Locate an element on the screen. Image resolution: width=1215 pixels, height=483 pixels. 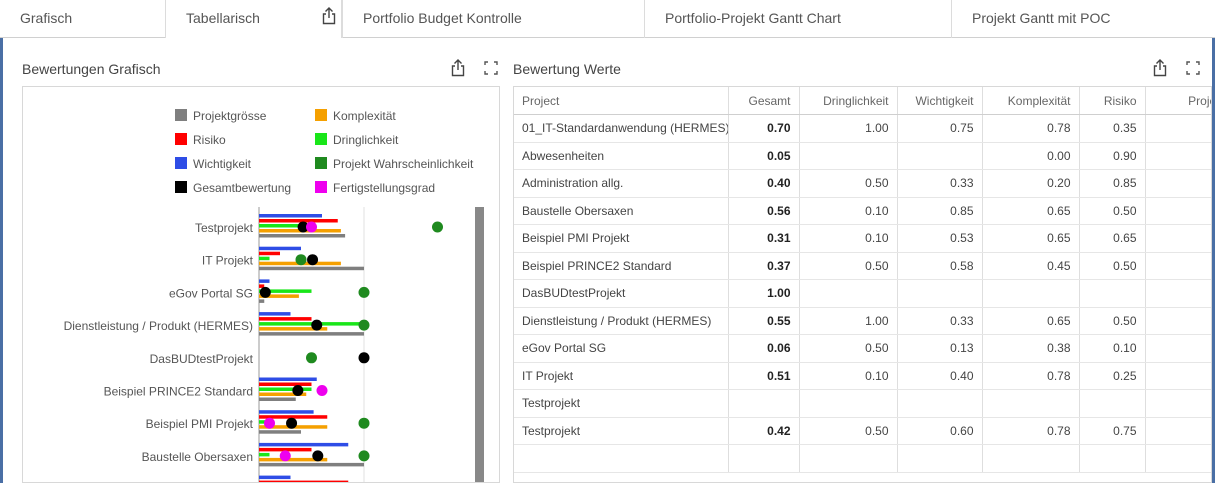
table-row: eGov Portal SG 0.06 0.50 0.13 0.38 0.10 is located at coordinates (862, 348).